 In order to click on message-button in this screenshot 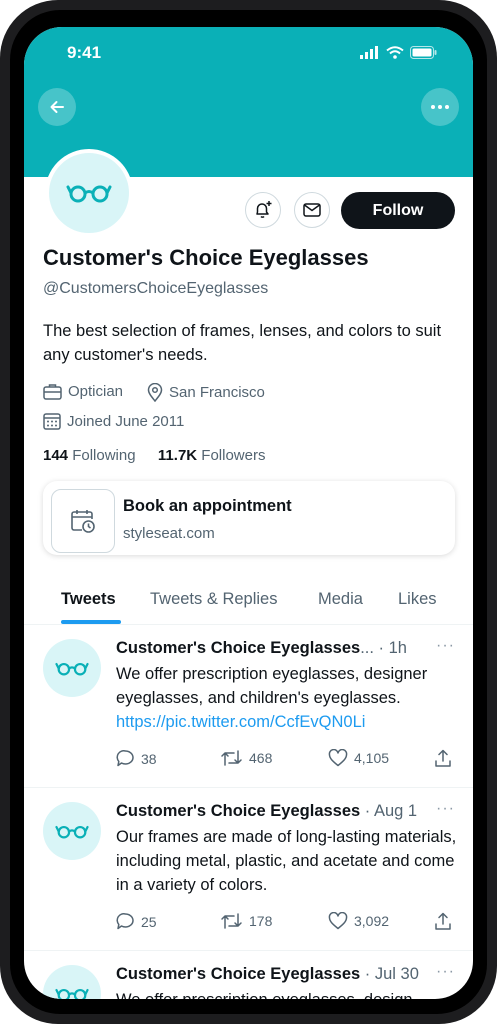, I will do `click(312, 210)`.